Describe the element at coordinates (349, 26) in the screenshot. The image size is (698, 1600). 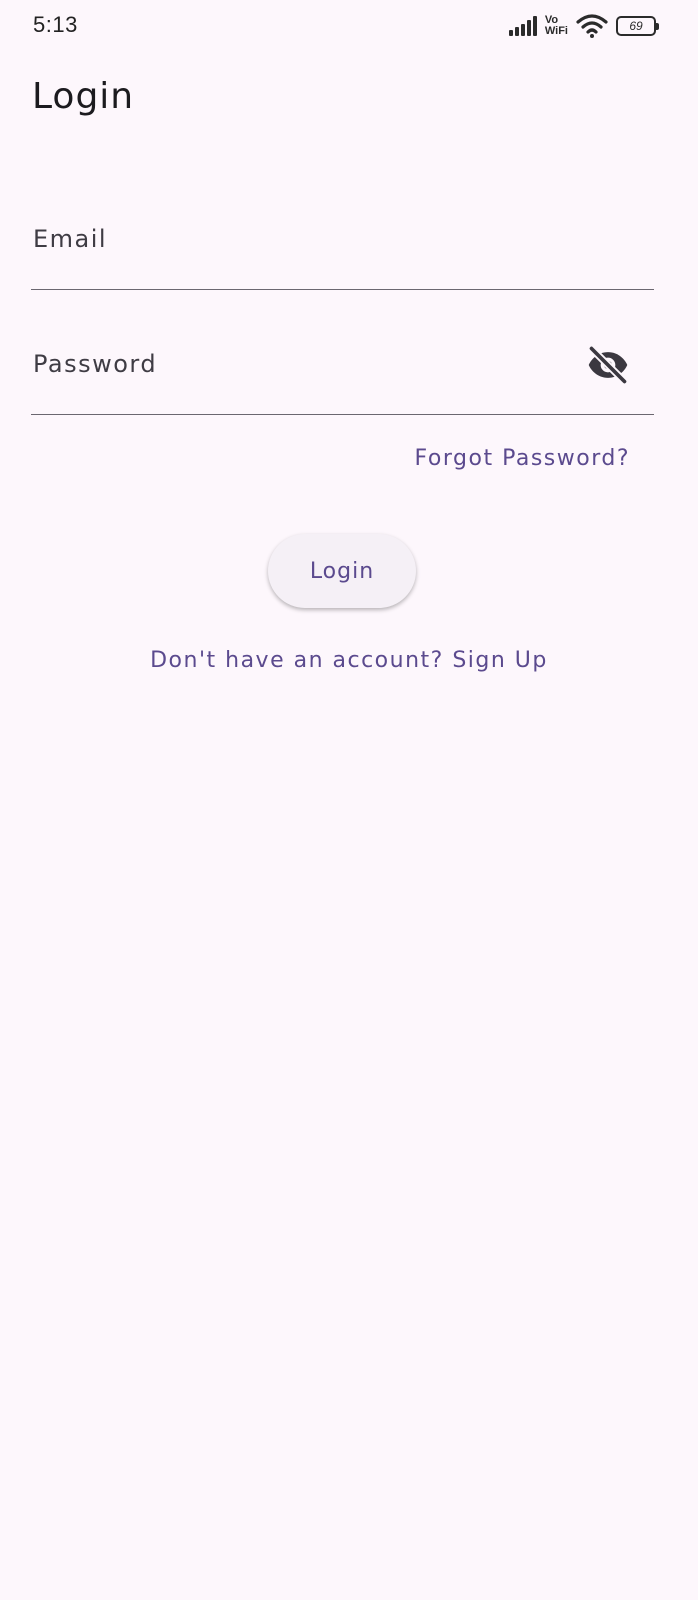
I see `status-bar: 5:13 Vo WiFi 69` at that location.